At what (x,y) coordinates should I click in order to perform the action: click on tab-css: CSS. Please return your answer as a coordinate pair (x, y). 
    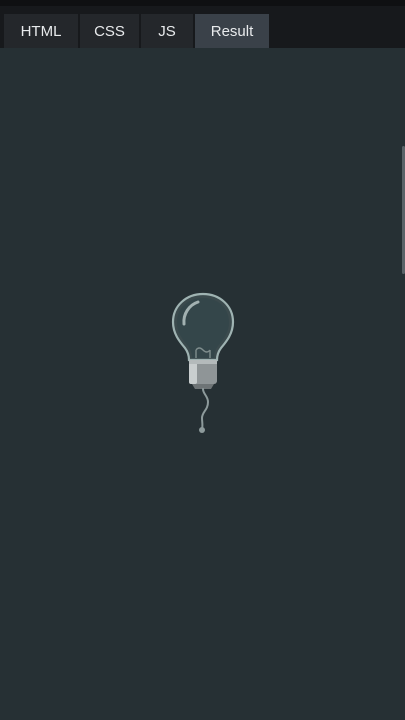
    Looking at the image, I should click on (109, 31).